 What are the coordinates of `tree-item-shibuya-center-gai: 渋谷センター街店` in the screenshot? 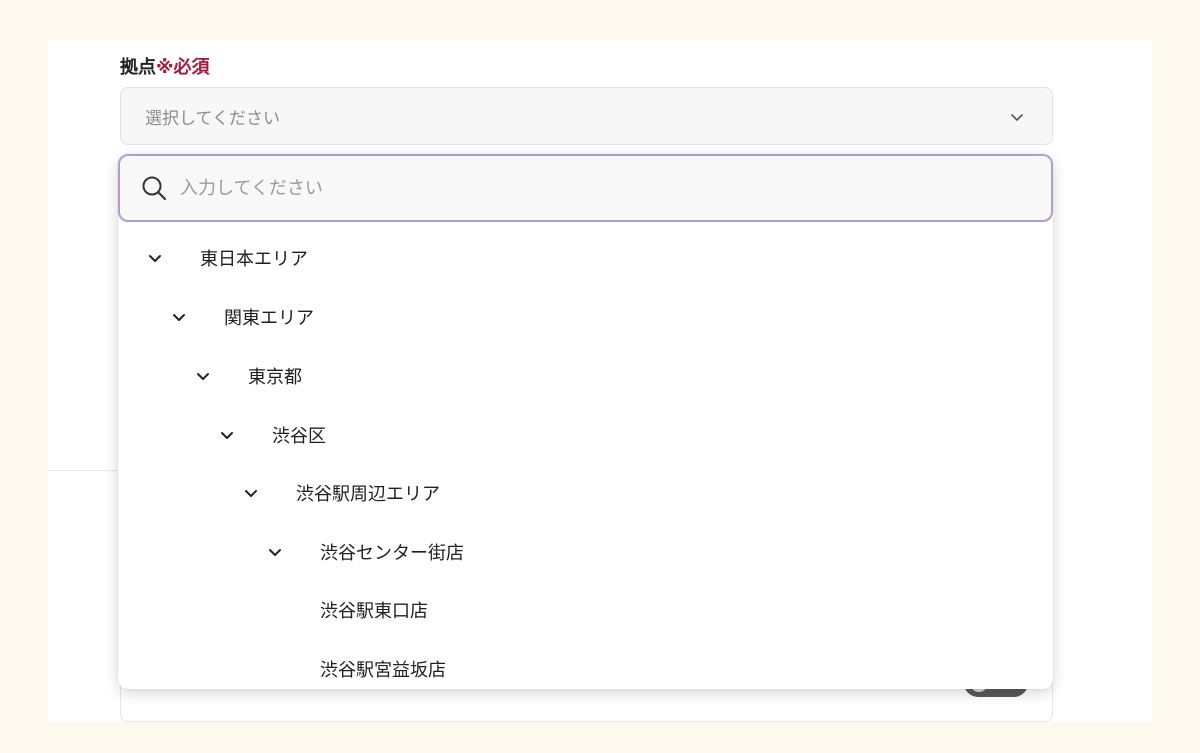 It's located at (365, 552).